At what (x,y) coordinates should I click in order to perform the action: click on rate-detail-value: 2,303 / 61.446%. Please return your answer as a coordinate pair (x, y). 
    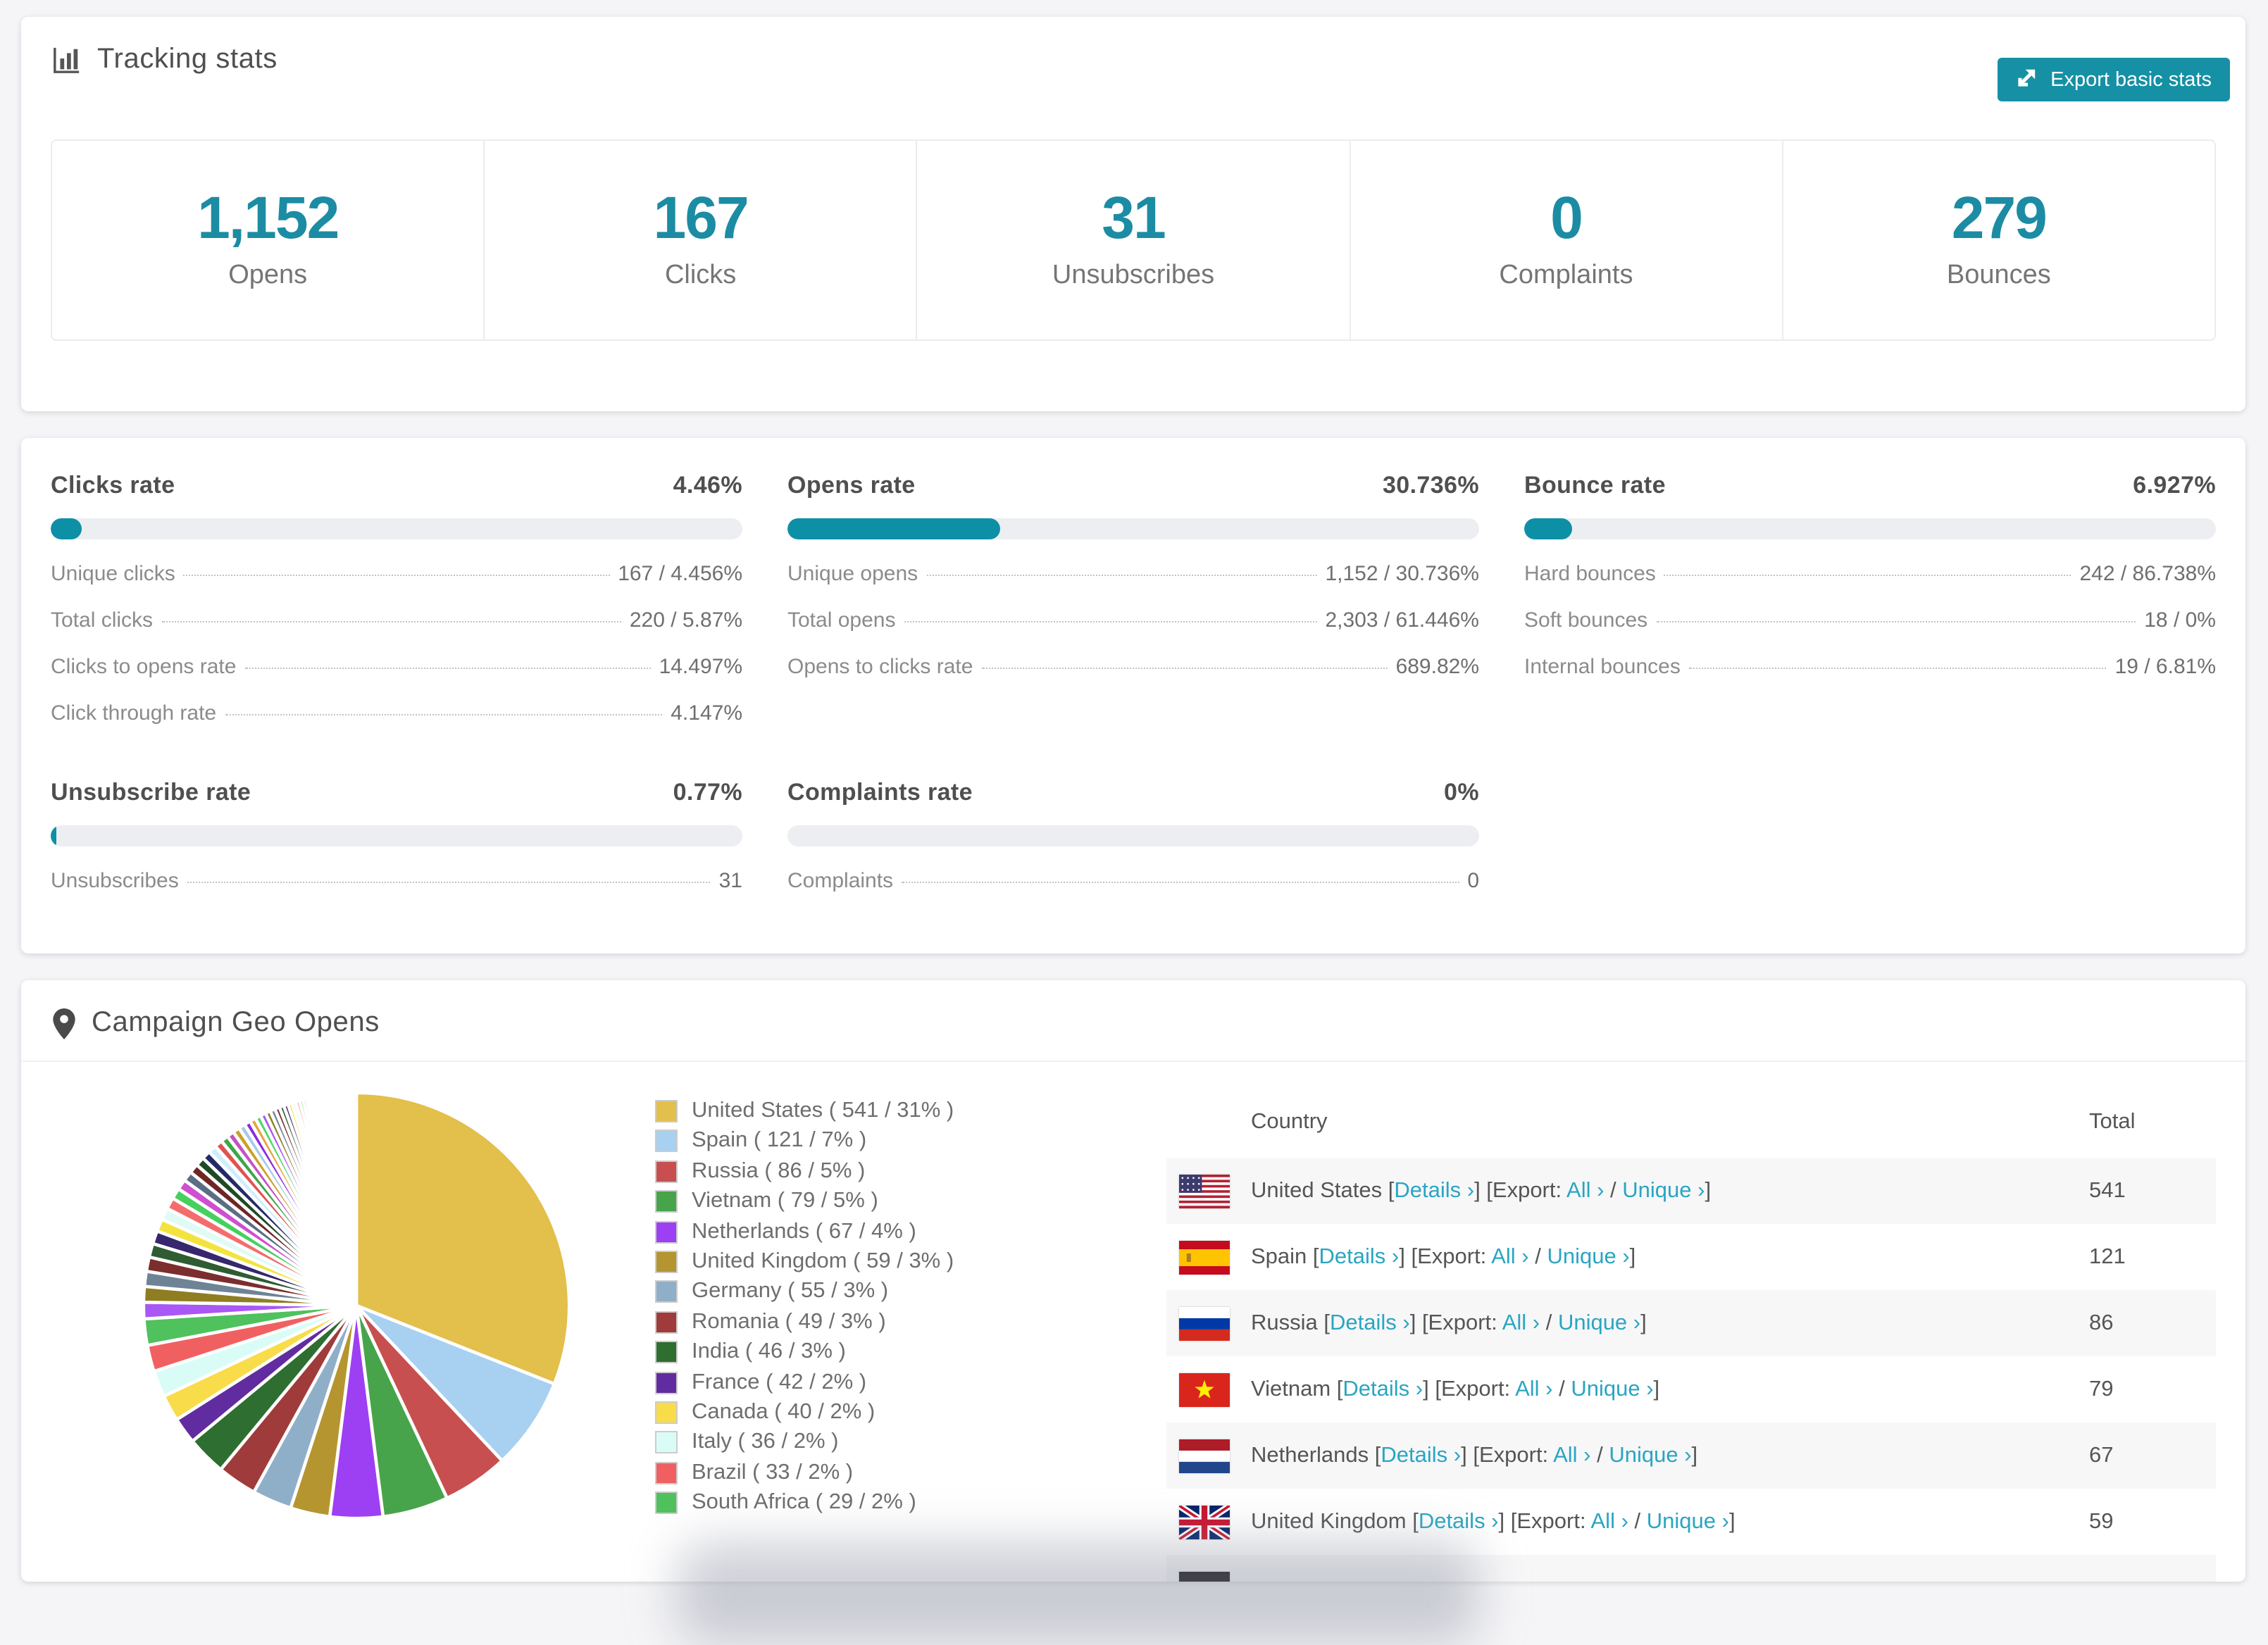
    Looking at the image, I should click on (1402, 620).